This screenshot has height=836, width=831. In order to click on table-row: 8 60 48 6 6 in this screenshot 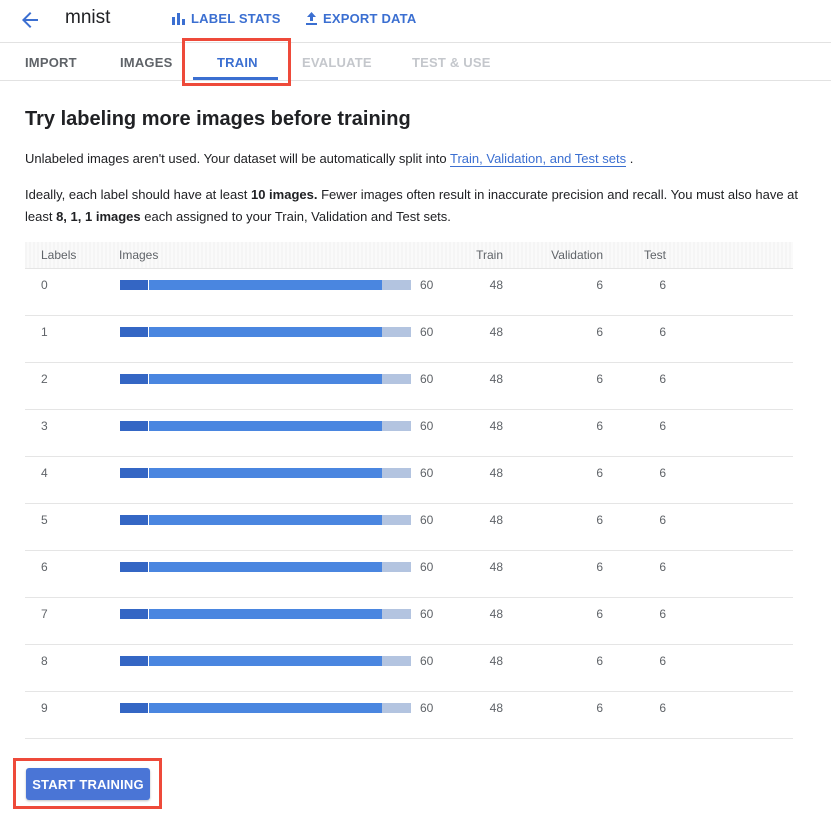, I will do `click(409, 668)`.